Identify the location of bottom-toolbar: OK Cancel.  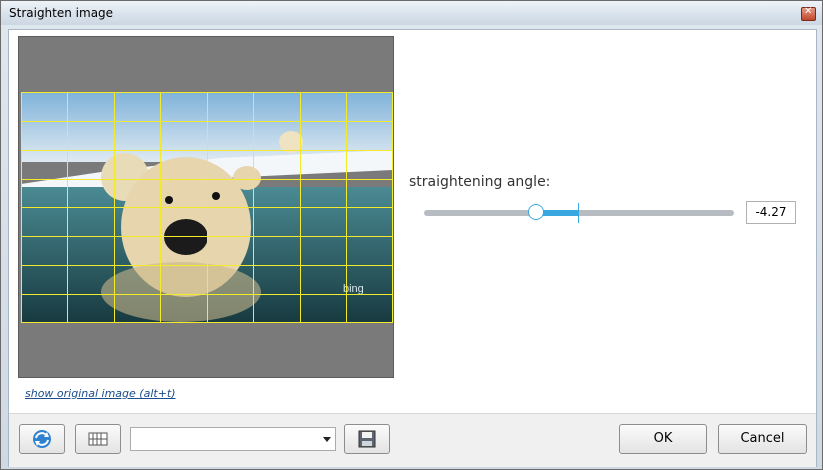
(412, 440).